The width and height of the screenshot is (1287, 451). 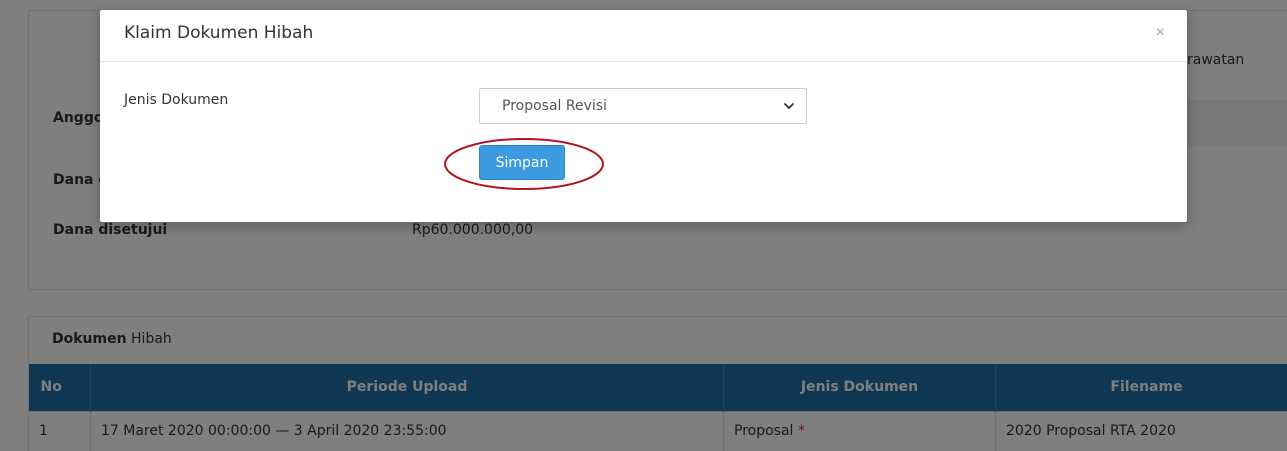 What do you see at coordinates (219, 33) in the screenshot?
I see `modal-title: Klaim Dokumen Hibah` at bounding box center [219, 33].